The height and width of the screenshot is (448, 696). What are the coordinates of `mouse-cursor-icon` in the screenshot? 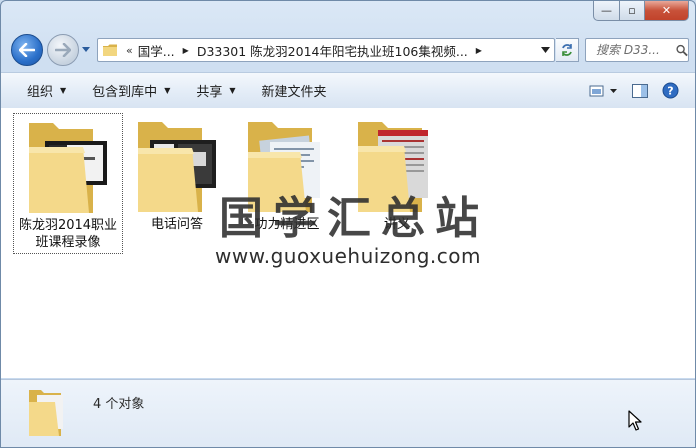 It's located at (635, 420).